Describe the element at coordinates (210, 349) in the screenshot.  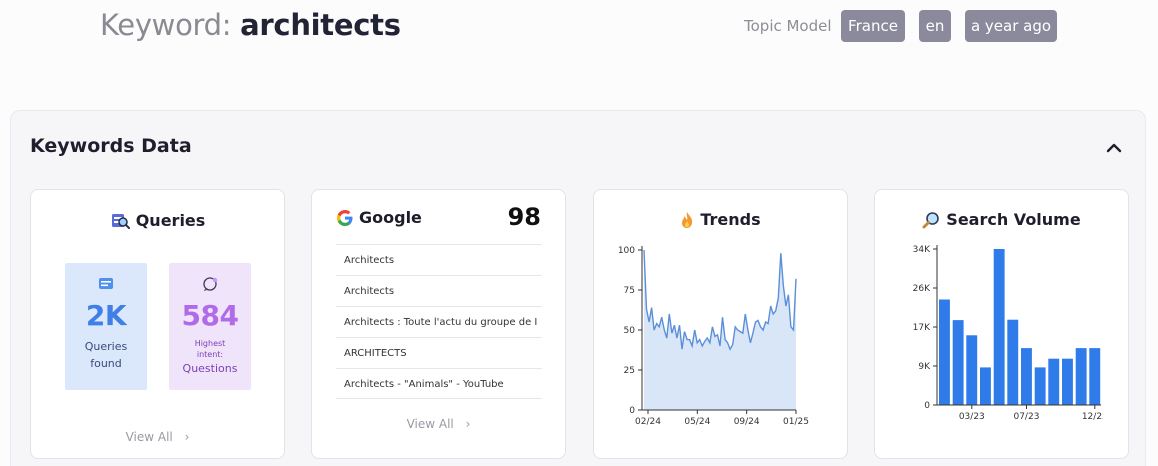
I see `intent-label: Highest intent:` at that location.